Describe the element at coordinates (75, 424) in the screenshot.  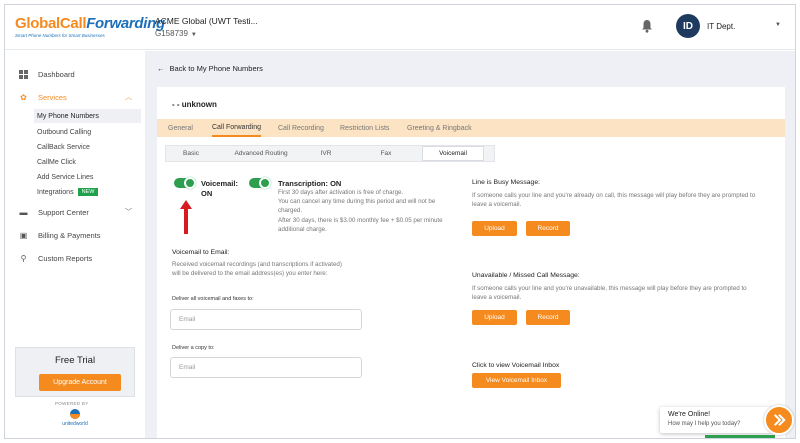
I see `powered-logo-text: unitedworld` at that location.